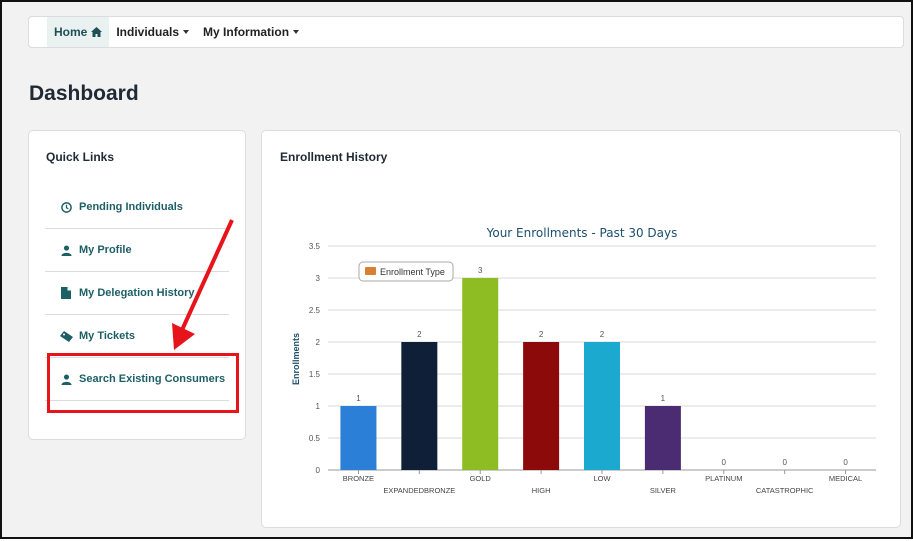  What do you see at coordinates (137, 250) in the screenshot?
I see `quick-link-my-profile: My Profile` at bounding box center [137, 250].